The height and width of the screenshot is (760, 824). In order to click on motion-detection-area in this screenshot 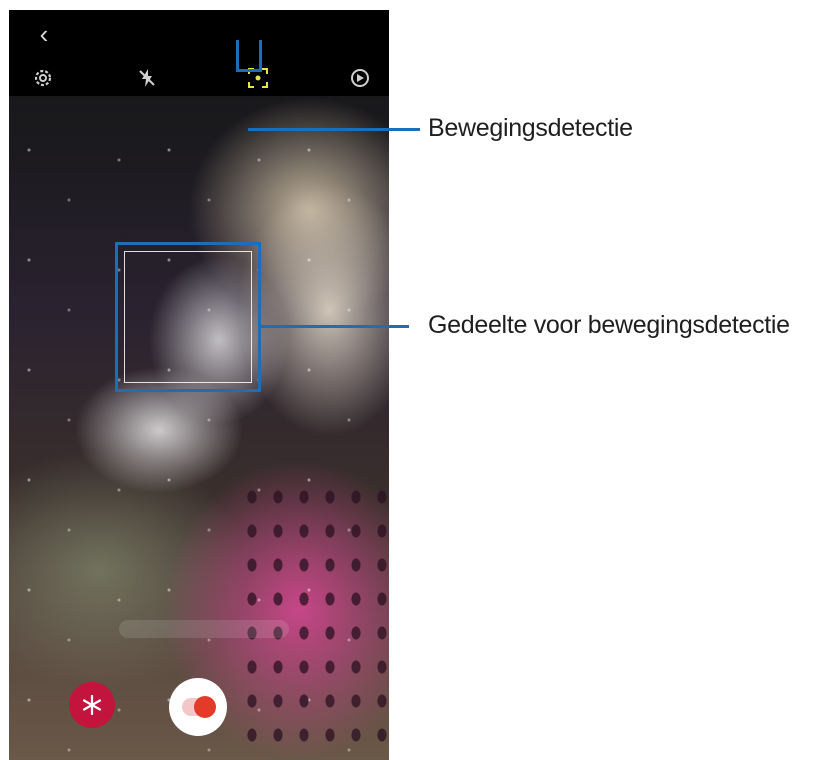, I will do `click(188, 317)`.